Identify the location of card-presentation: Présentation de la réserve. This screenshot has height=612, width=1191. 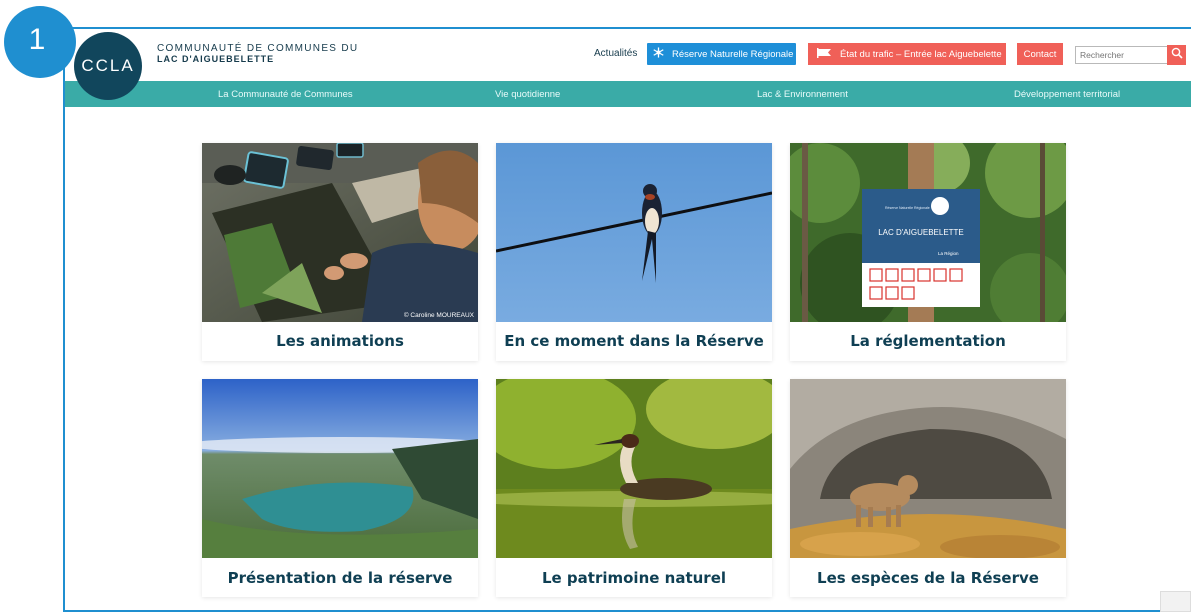
(340, 488).